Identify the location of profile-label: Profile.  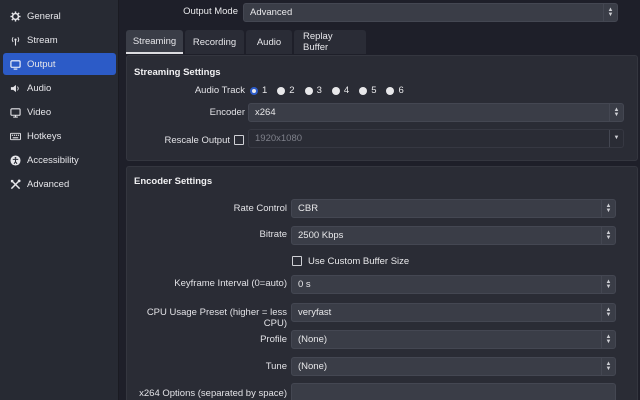
(273, 339).